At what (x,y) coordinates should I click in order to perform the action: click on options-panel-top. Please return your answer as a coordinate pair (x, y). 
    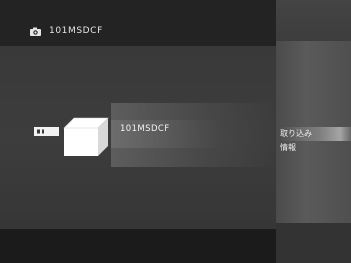
    Looking at the image, I should click on (313, 20).